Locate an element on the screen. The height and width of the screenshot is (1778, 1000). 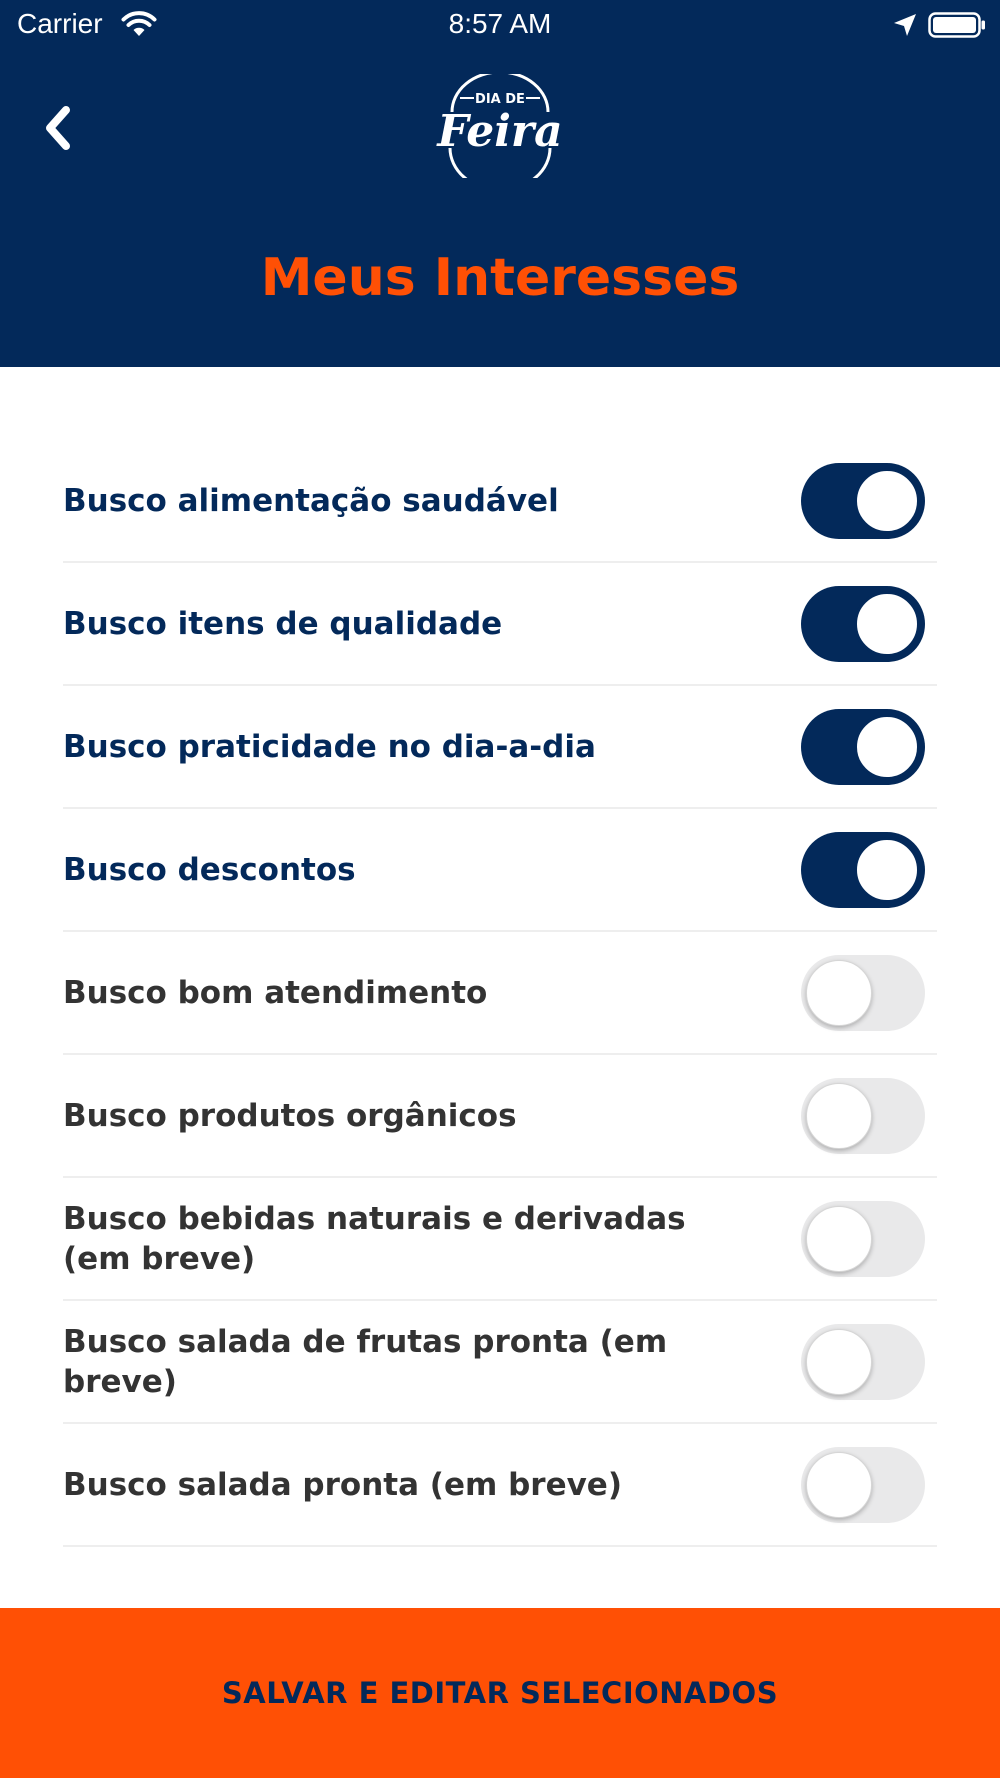
back-button is located at coordinates (60, 128).